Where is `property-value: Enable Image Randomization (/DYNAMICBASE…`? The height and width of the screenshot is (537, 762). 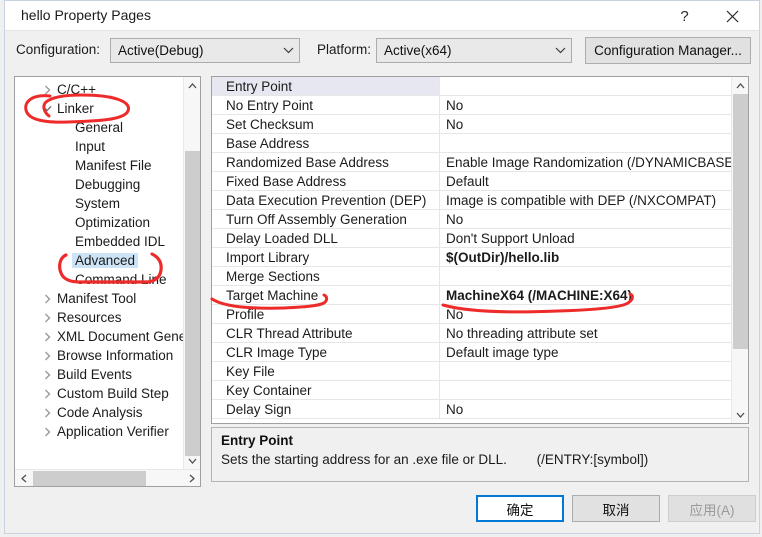
property-value: Enable Image Randomization (/DYNAMICBASE… is located at coordinates (586, 162).